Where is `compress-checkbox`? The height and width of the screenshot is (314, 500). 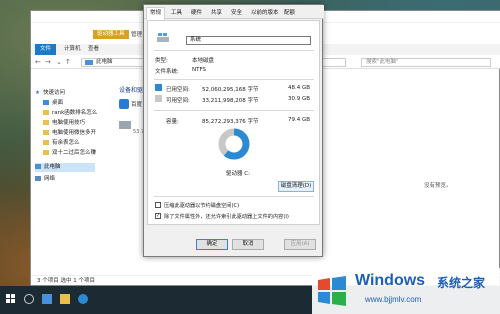
compress-checkbox is located at coordinates (158, 205).